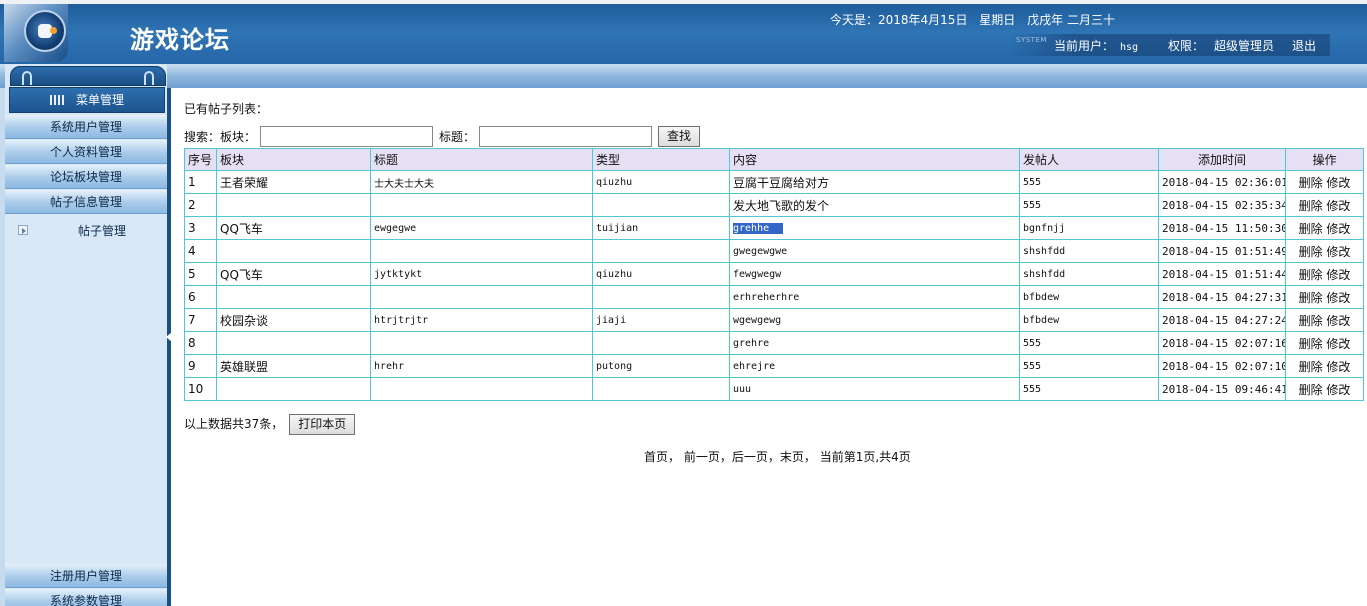 This screenshot has height=606, width=1367. What do you see at coordinates (293, 159) in the screenshot?
I see `column-header: 板块` at bounding box center [293, 159].